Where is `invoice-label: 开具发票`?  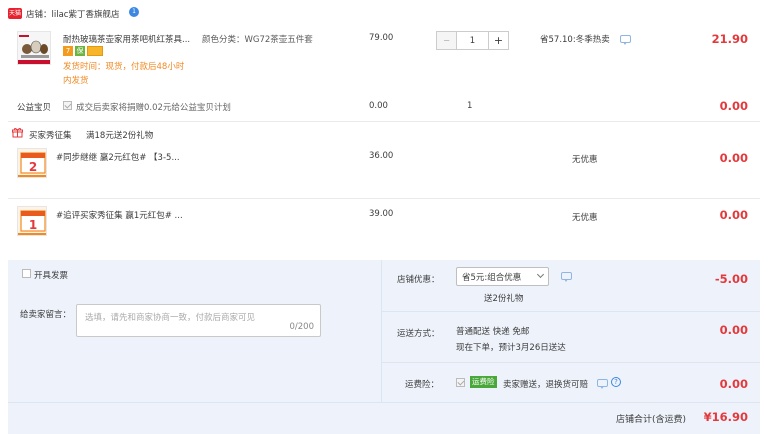 invoice-label: 开具发票 is located at coordinates (51, 276).